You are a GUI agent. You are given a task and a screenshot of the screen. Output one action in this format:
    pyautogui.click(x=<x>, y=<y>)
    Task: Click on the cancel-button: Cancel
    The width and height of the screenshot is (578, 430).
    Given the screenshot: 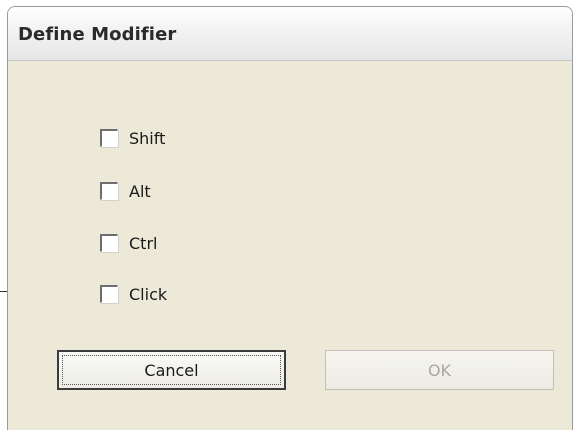 What is the action you would take?
    pyautogui.click(x=171, y=370)
    